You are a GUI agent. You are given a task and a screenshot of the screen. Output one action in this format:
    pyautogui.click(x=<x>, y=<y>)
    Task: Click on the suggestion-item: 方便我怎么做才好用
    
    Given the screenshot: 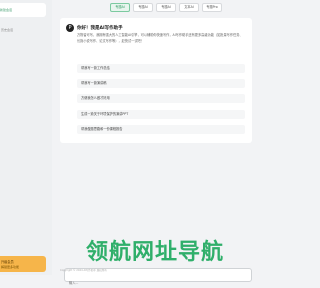 What is the action you would take?
    pyautogui.click(x=161, y=98)
    